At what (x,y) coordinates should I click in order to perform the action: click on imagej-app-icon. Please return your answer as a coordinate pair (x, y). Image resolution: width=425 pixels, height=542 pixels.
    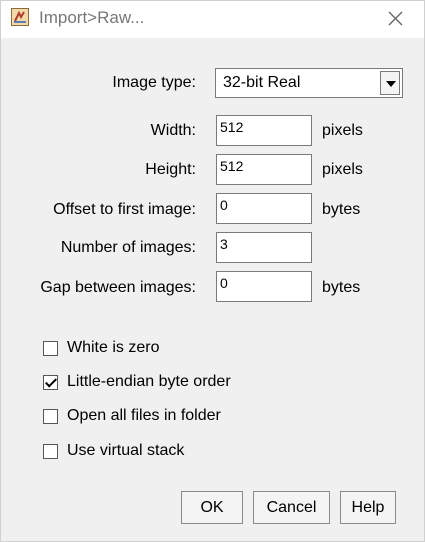
    Looking at the image, I should click on (20, 17).